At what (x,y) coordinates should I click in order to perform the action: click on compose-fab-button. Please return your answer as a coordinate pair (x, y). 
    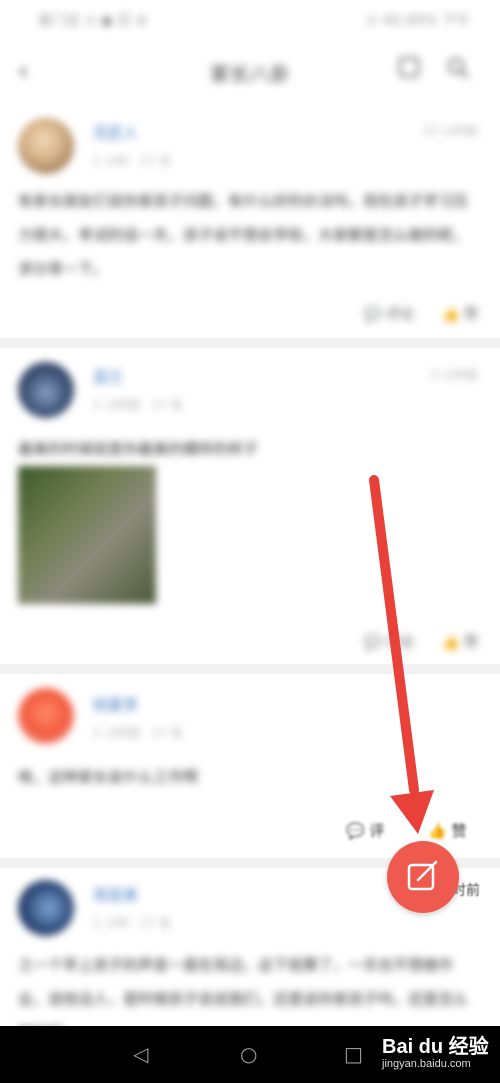
    Looking at the image, I should click on (423, 877).